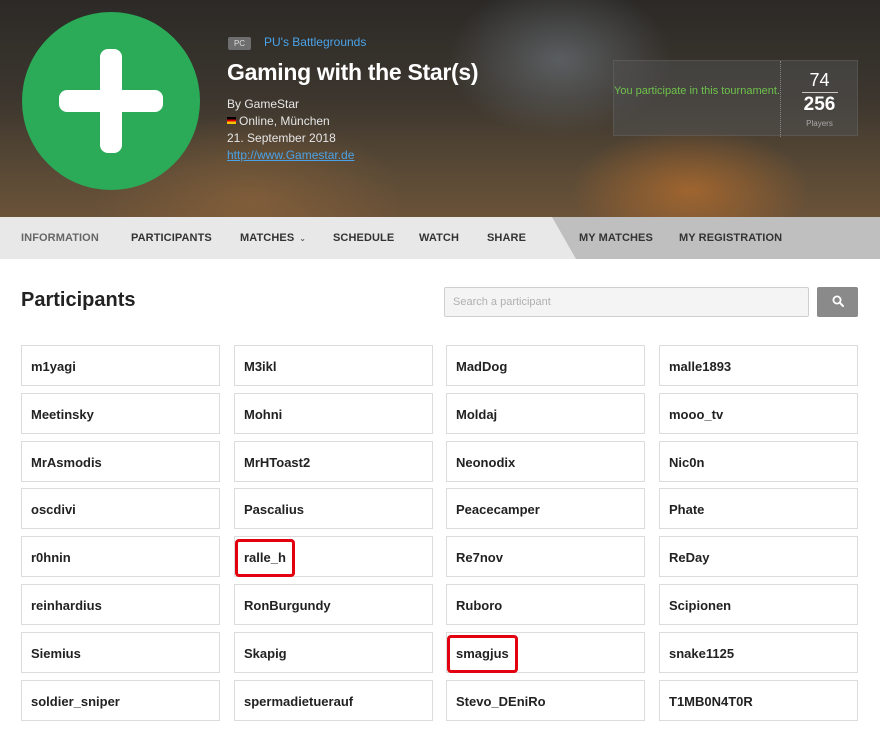 The image size is (880, 734). Describe the element at coordinates (482, 366) in the screenshot. I see `participant-name: MadDog` at that location.